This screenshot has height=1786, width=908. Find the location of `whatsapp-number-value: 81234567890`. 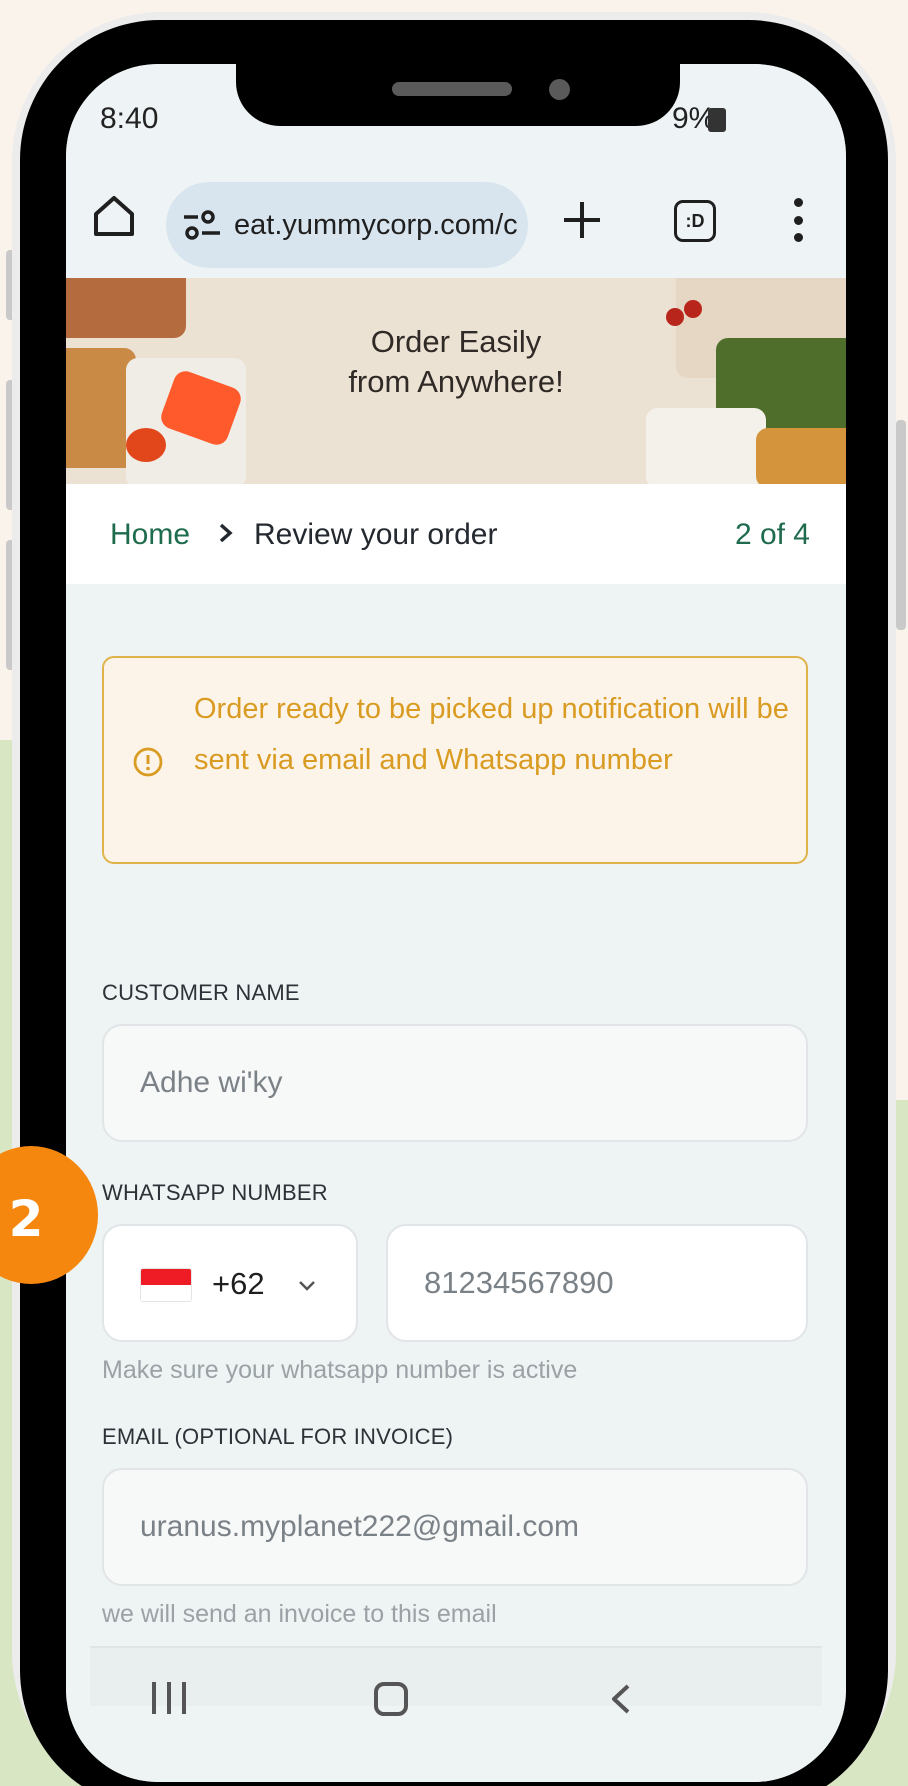

whatsapp-number-value: 81234567890 is located at coordinates (519, 1282).